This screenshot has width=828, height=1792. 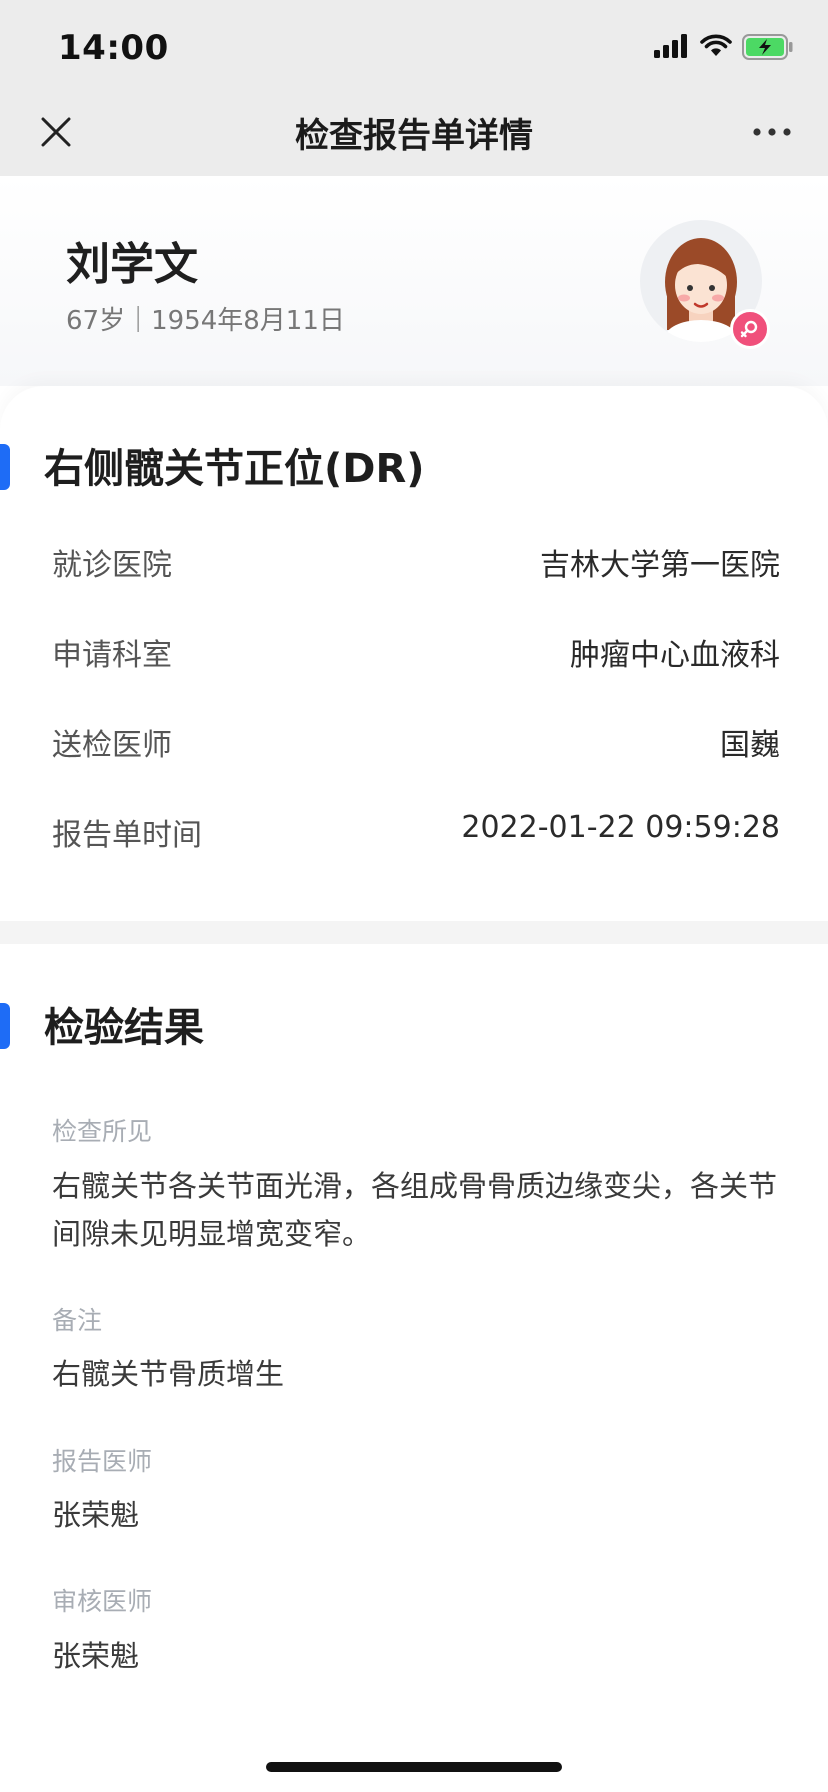 What do you see at coordinates (234, 469) in the screenshot?
I see `report-title: 右侧髋关节正位(DR)` at bounding box center [234, 469].